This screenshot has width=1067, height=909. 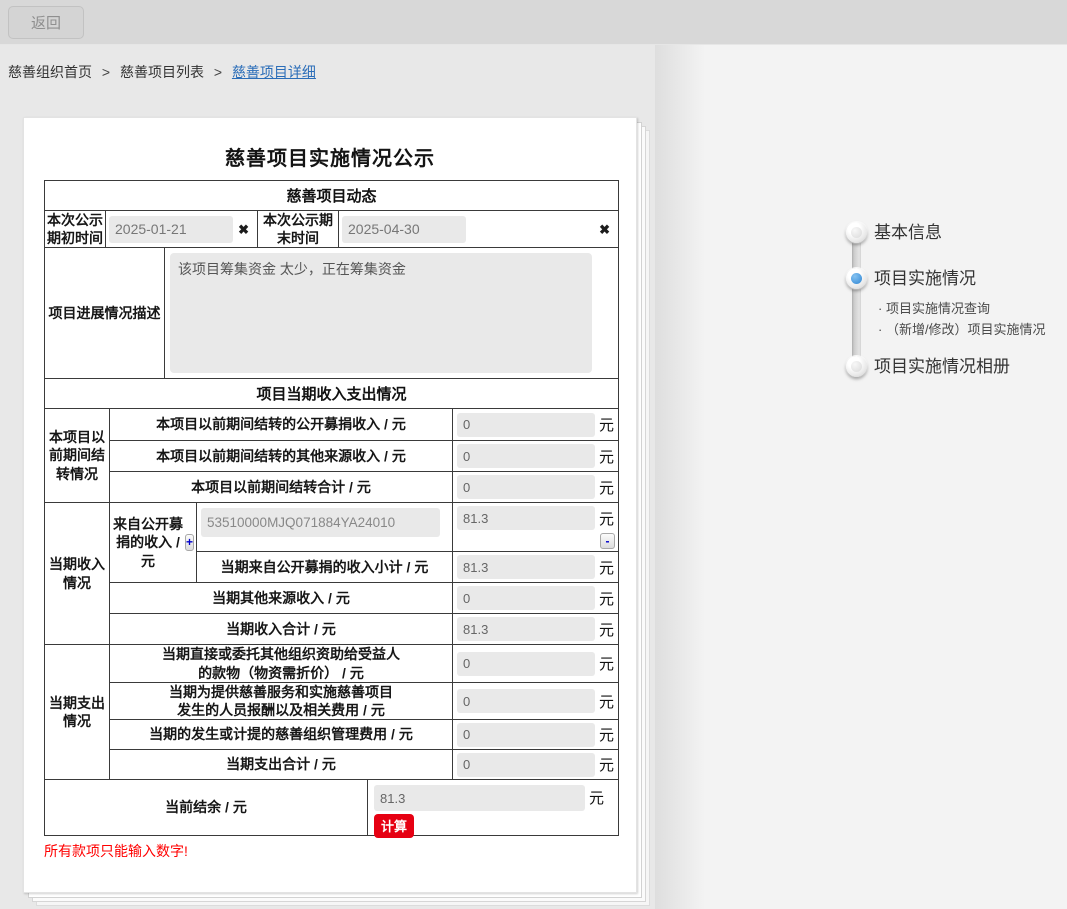 I want to click on carryover-public-cell: 元, so click(x=535, y=424).